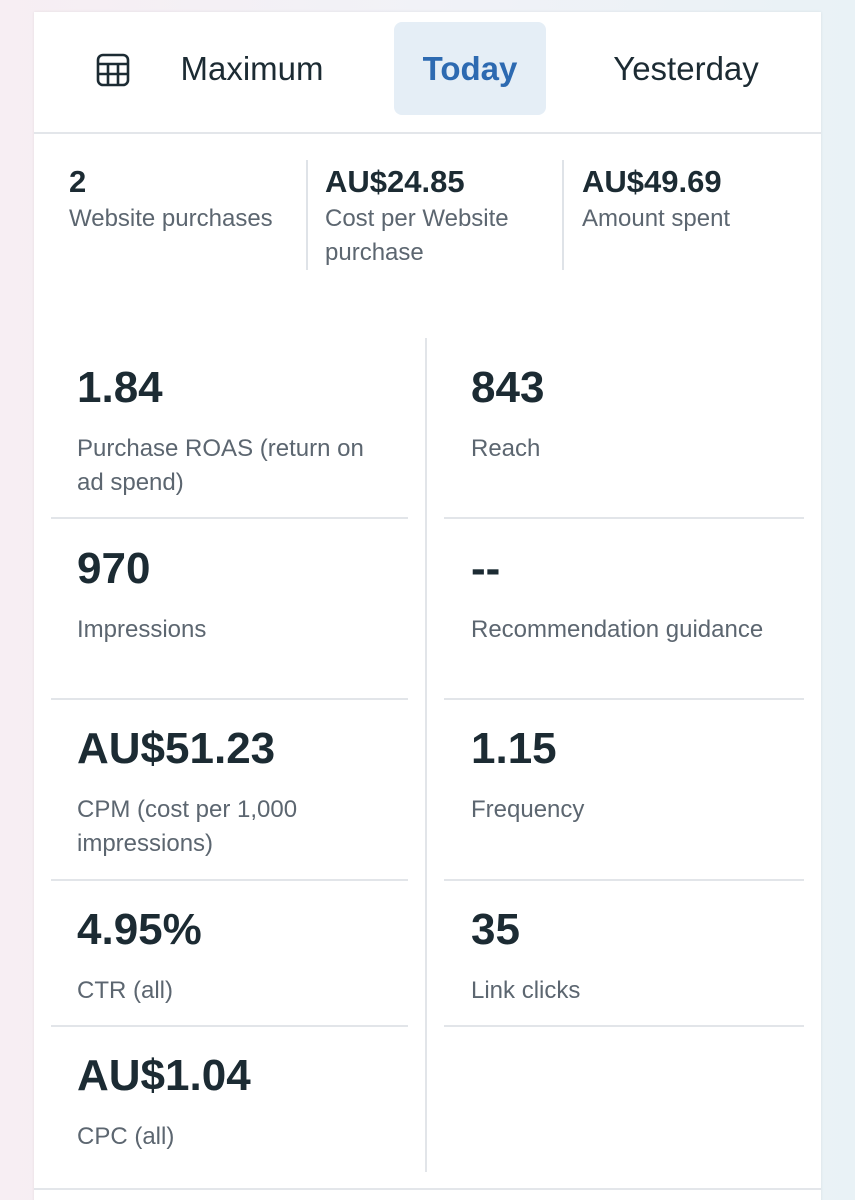  Describe the element at coordinates (187, 826) in the screenshot. I see `metric-label: CPM (cost per 1,000 impressions)` at that location.